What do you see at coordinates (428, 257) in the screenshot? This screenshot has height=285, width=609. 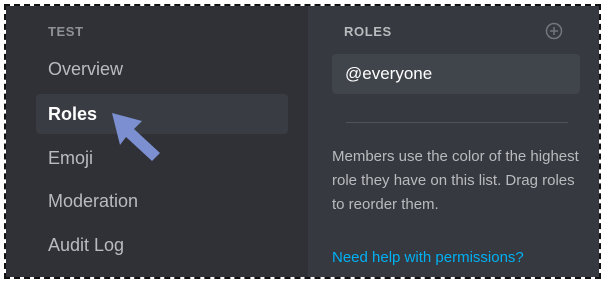 I see `help-link: Need help with permissions?` at bounding box center [428, 257].